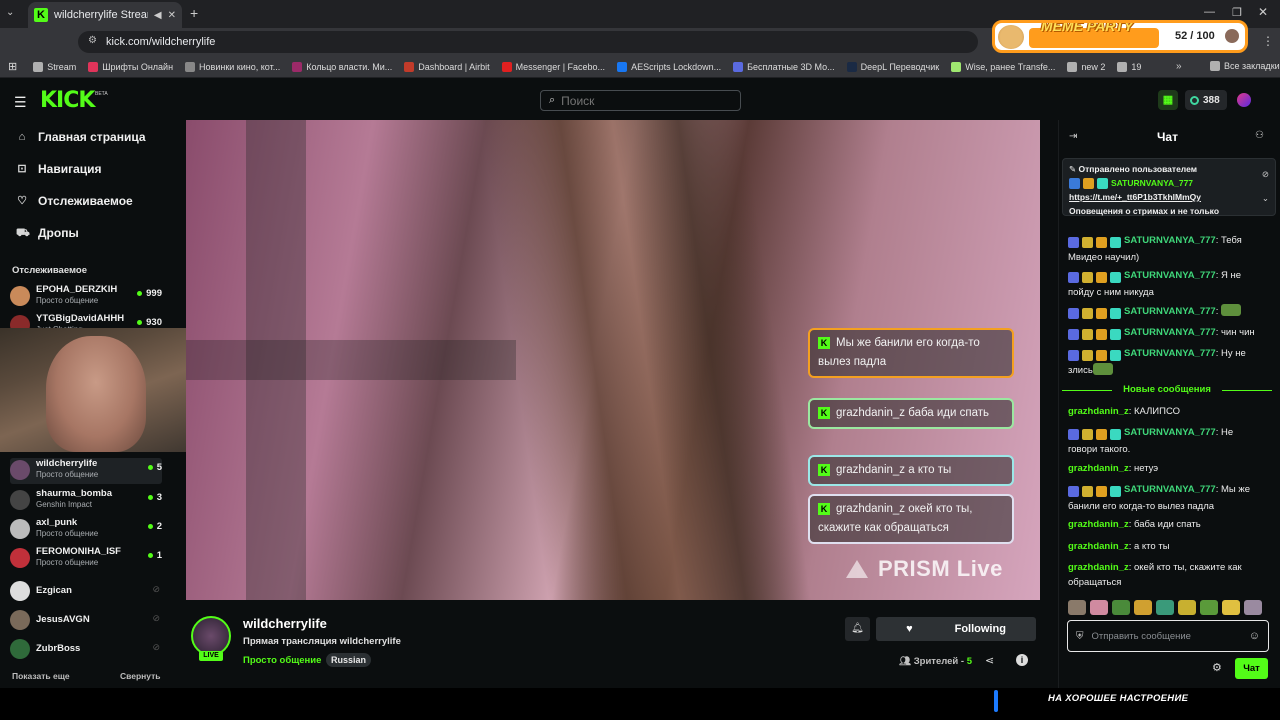 This screenshot has height=720, width=1280. What do you see at coordinates (86, 297) in the screenshot?
I see `following-channel: EPOHA_DERZKIH Просто общение 999` at bounding box center [86, 297].